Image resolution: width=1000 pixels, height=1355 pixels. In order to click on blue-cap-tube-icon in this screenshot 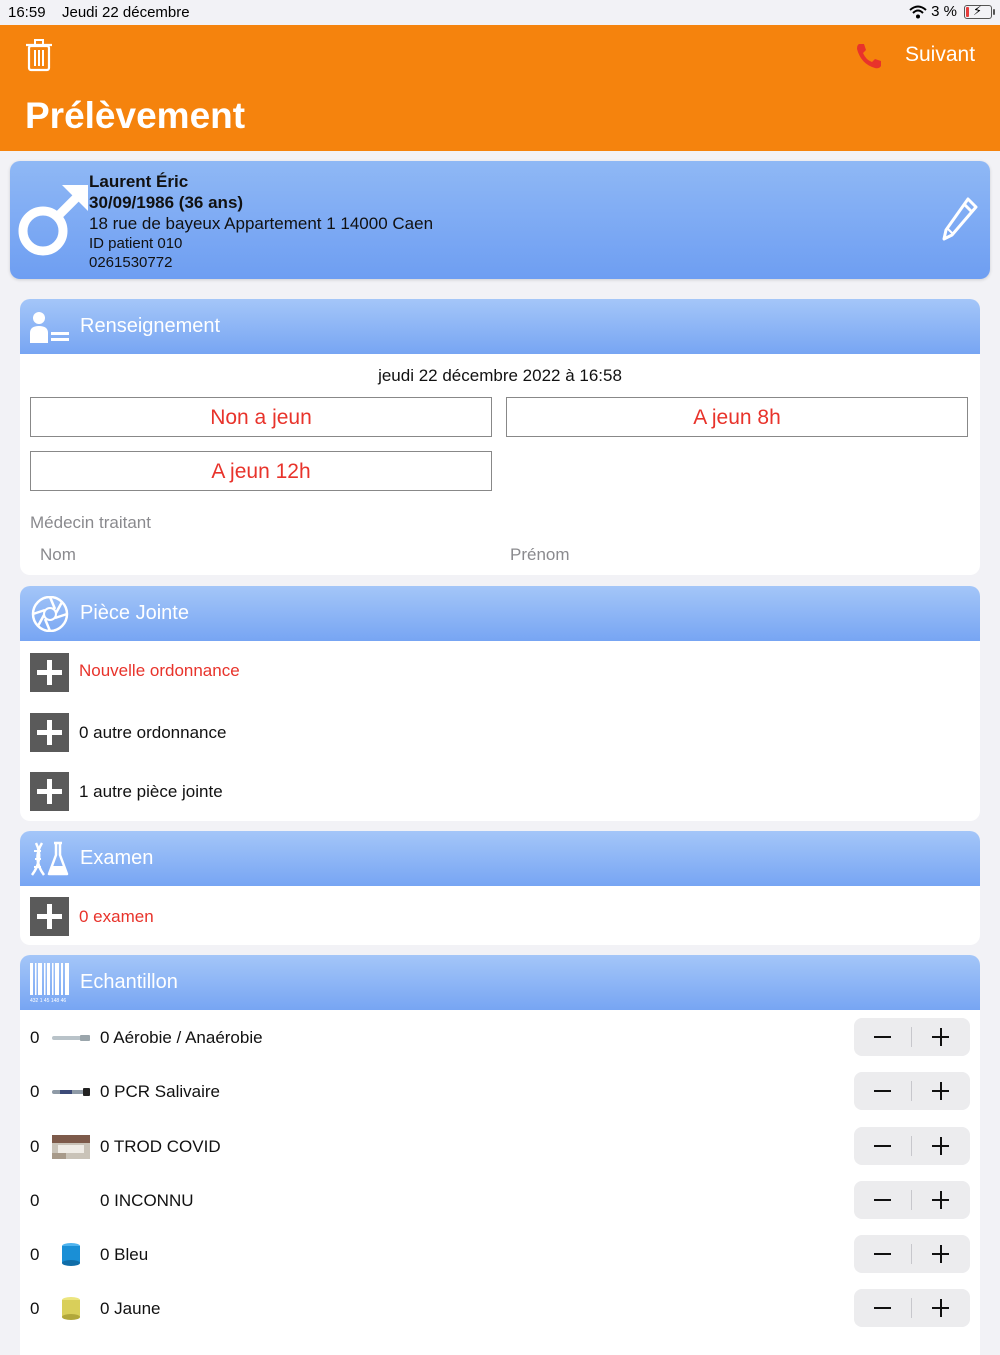, I will do `click(71, 1254)`.